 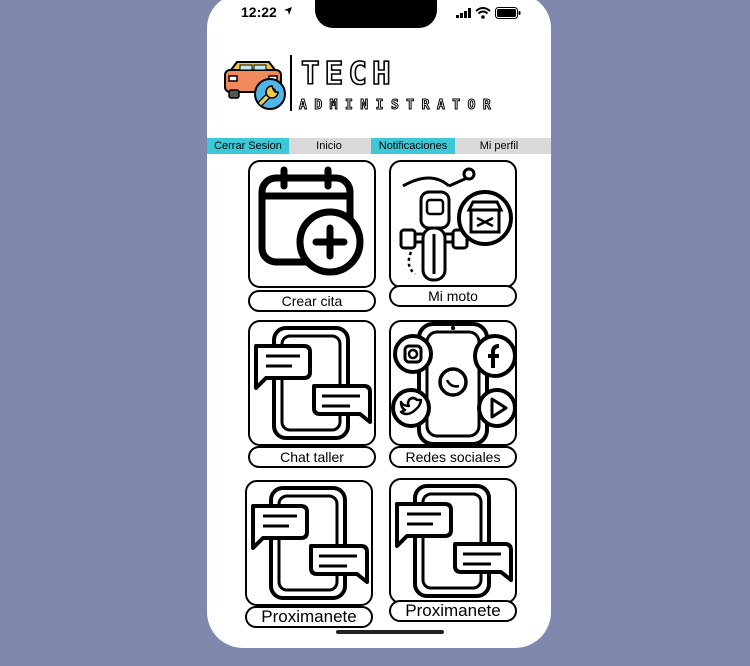 What do you see at coordinates (376, 14) in the screenshot?
I see `notch` at bounding box center [376, 14].